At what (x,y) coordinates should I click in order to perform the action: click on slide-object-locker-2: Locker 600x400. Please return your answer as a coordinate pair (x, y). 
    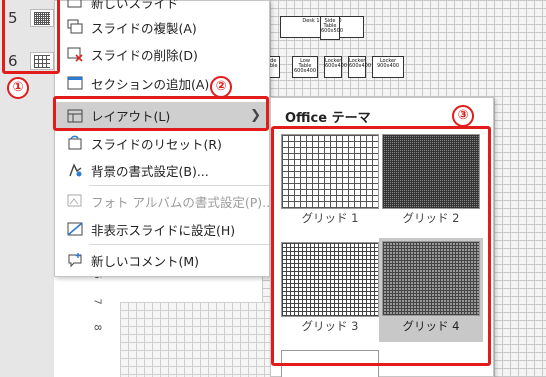
    Looking at the image, I should click on (359, 67).